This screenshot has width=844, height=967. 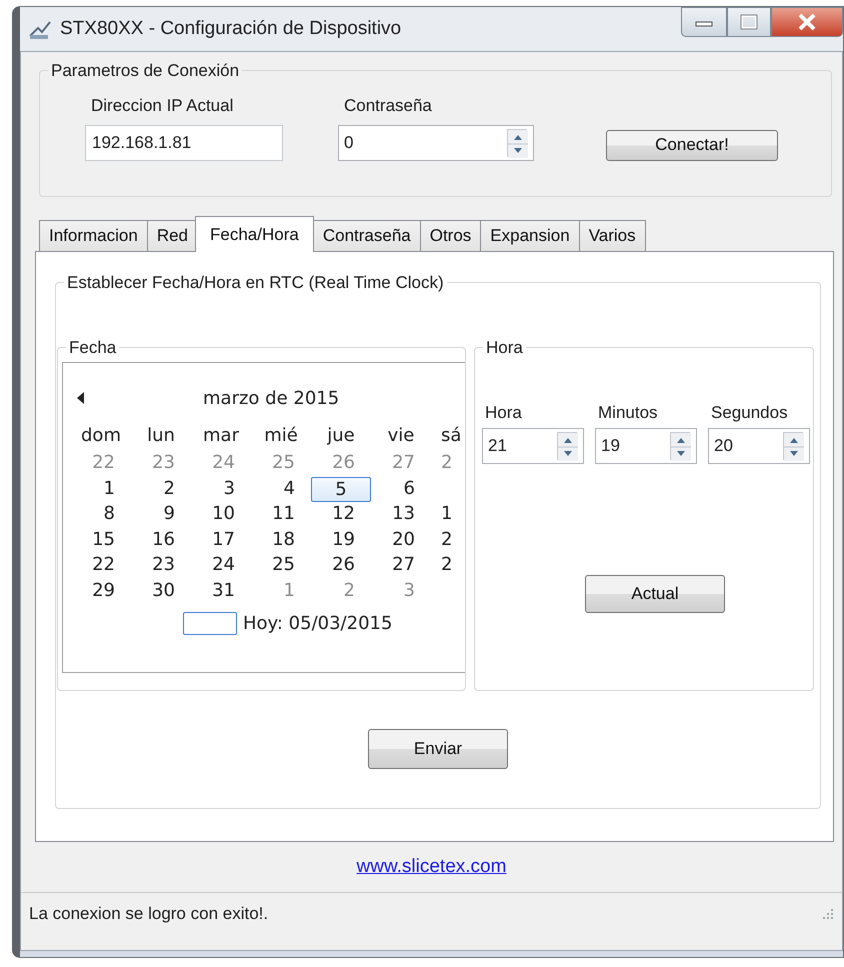 I want to click on calendar-day: 15, so click(x=101, y=540).